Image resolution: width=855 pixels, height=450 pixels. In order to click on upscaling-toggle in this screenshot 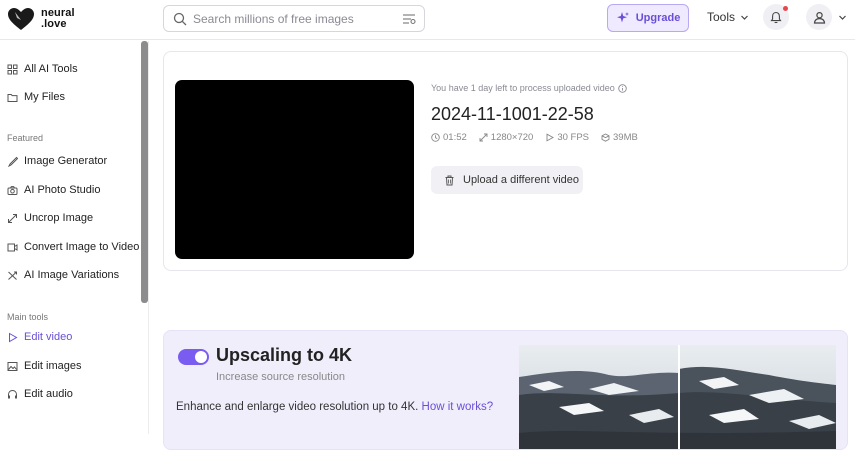, I will do `click(193, 357)`.